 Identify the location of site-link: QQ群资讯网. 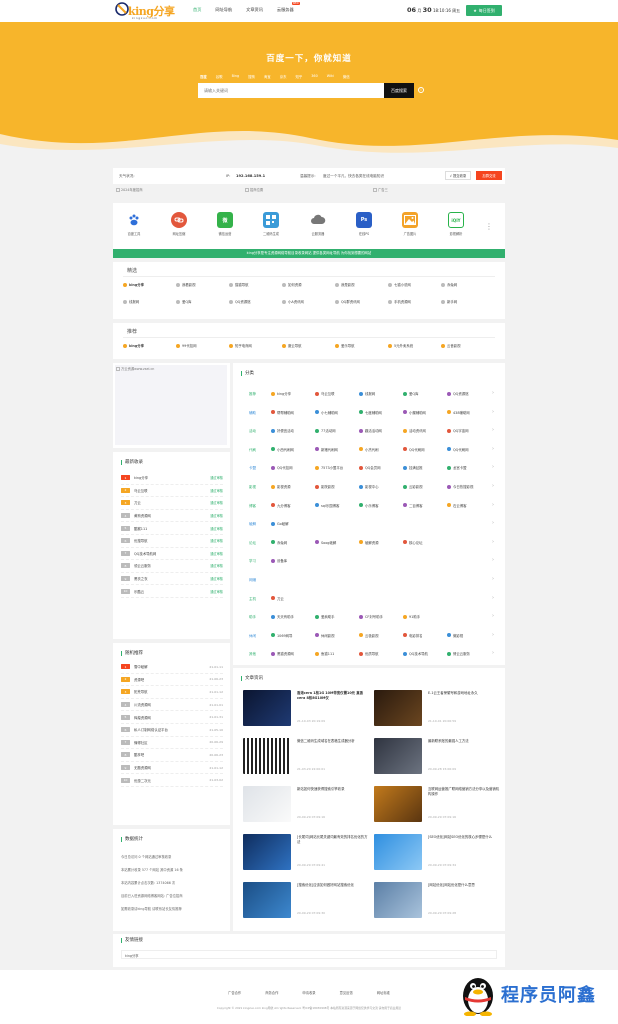
(361, 301).